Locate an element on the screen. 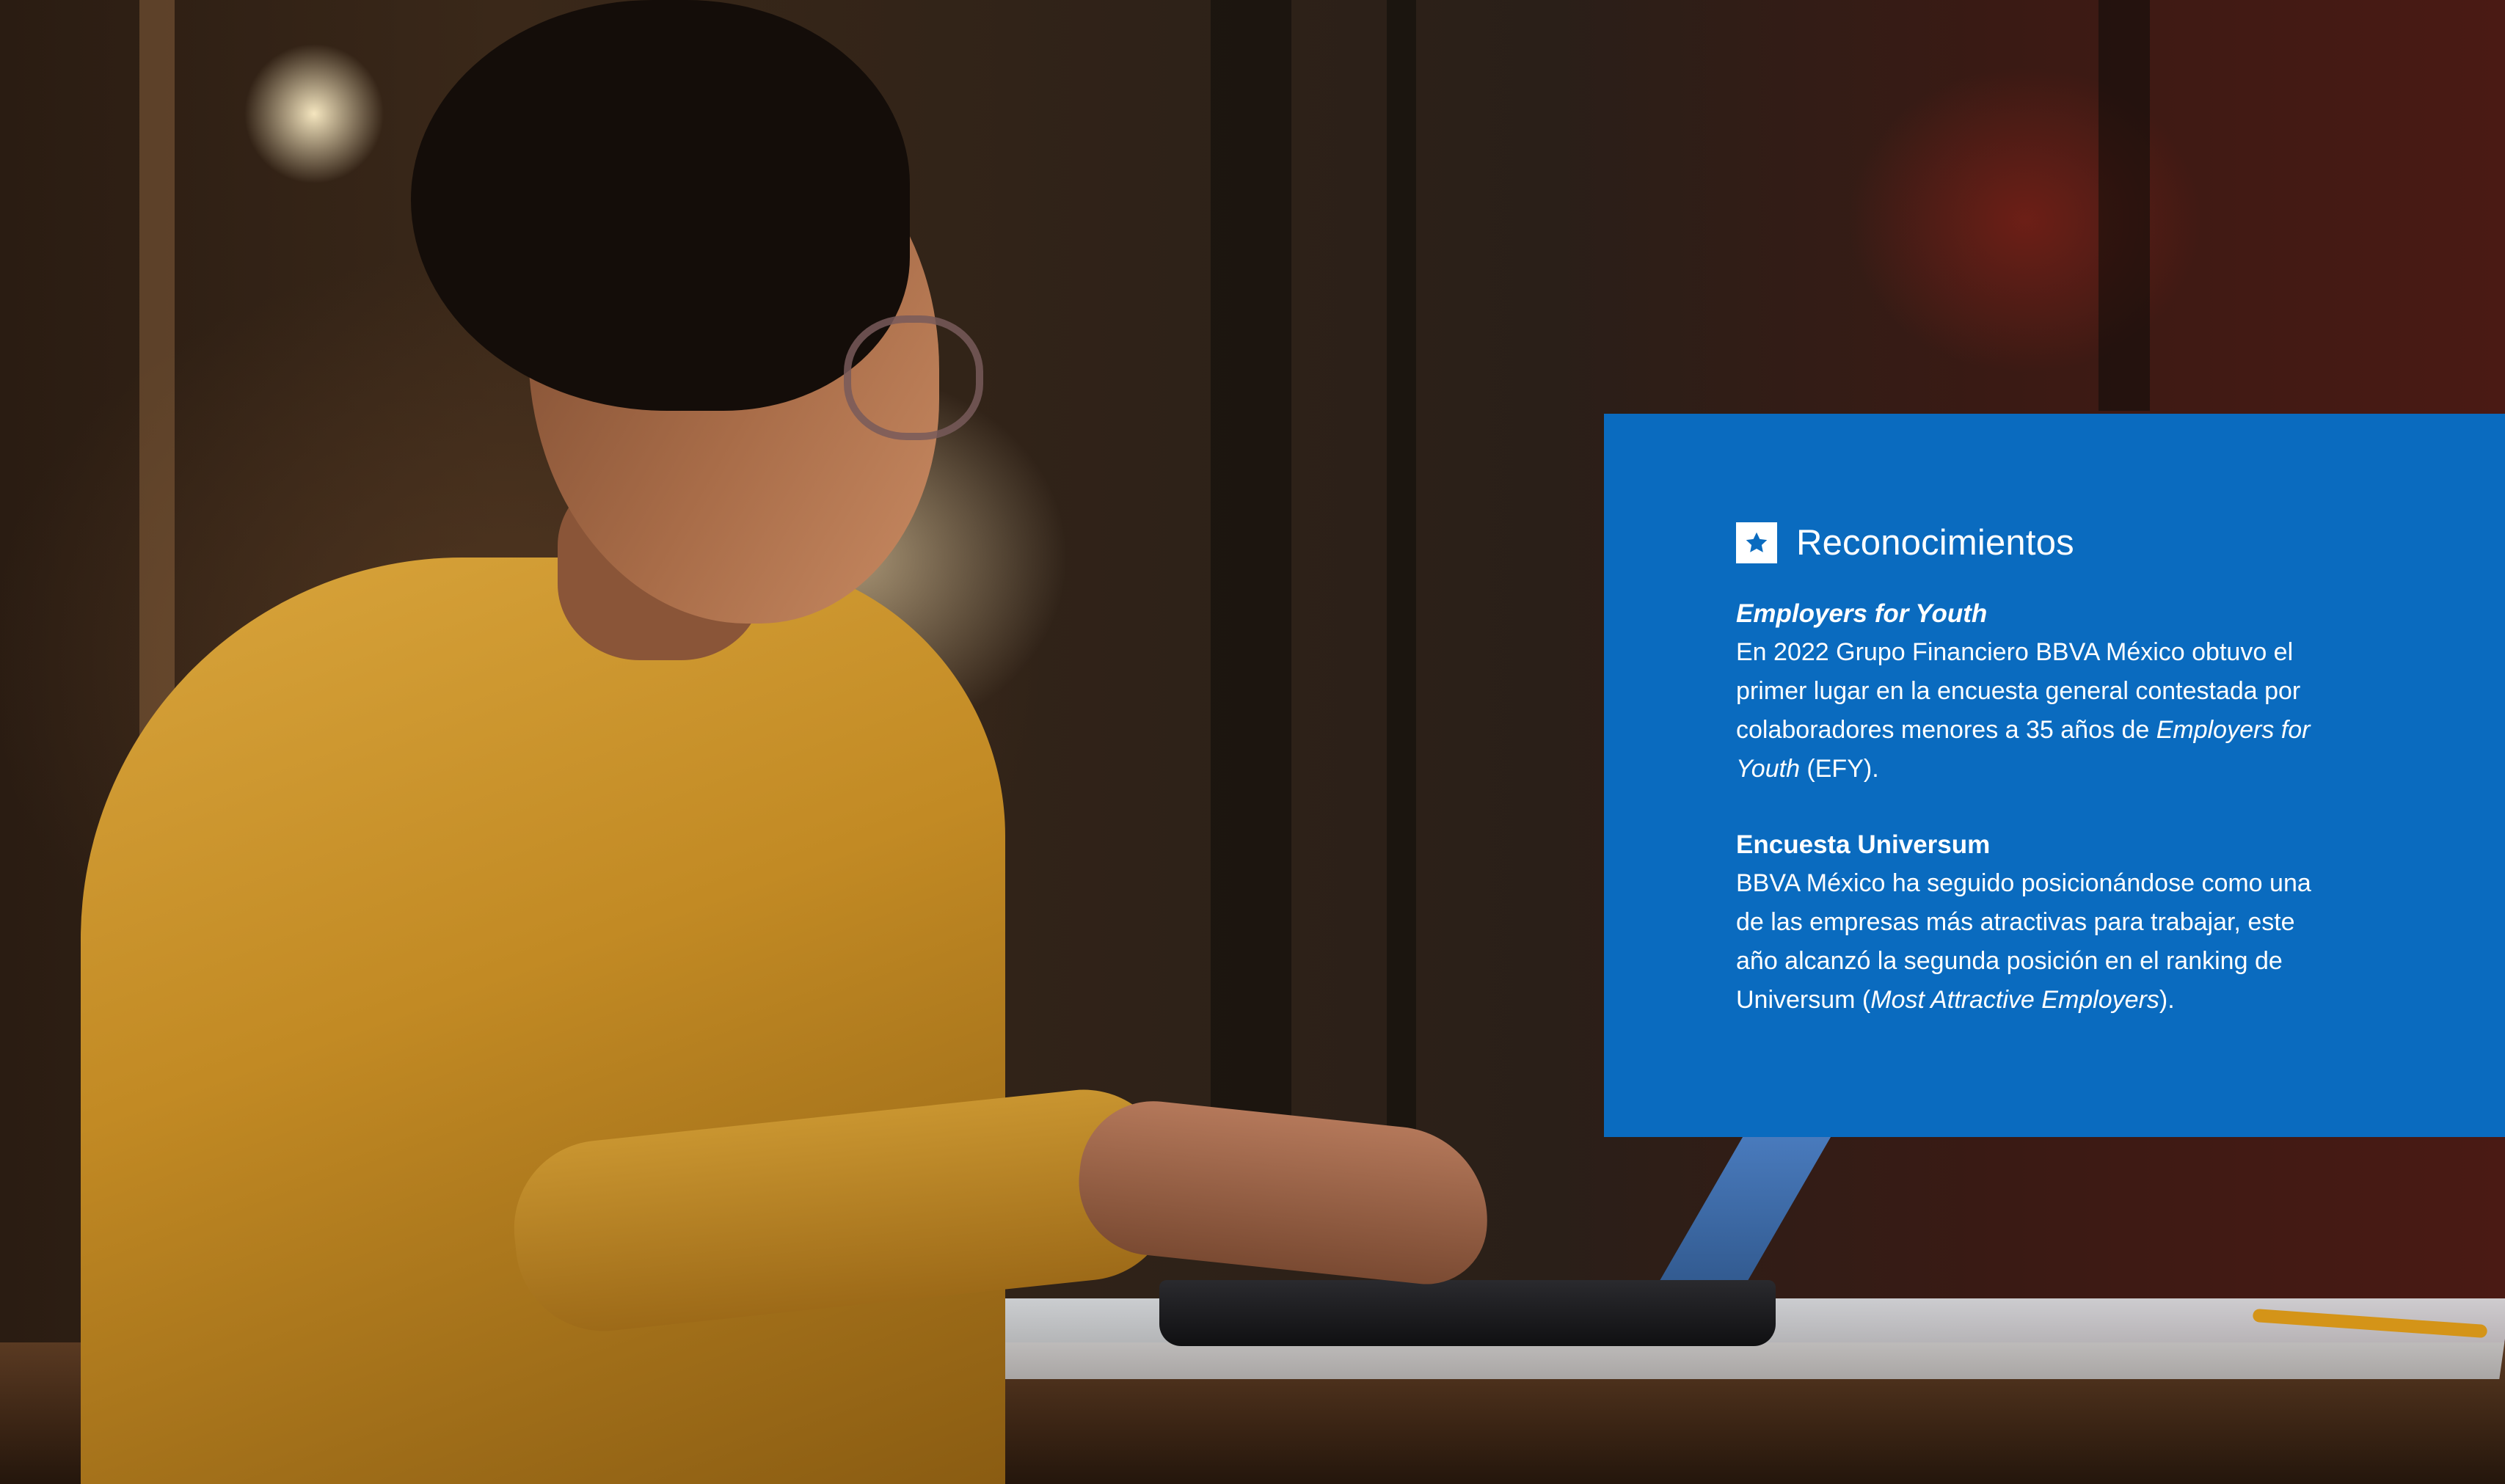  person-hair is located at coordinates (660, 205).